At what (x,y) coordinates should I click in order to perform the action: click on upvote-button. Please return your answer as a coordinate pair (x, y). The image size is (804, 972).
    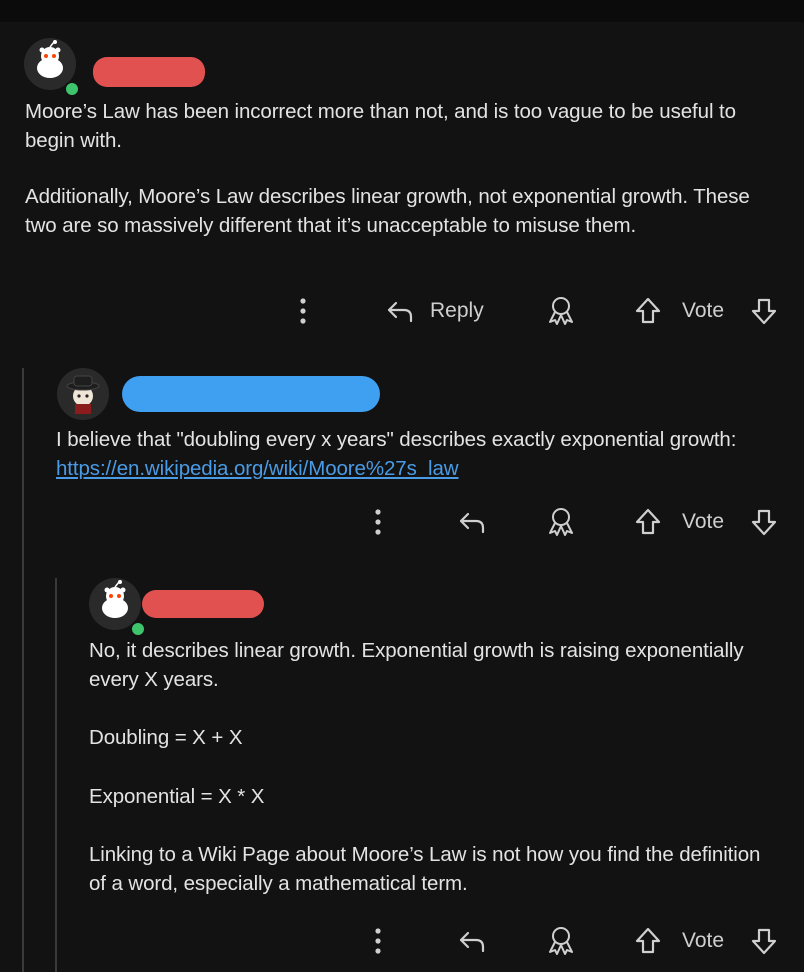
    Looking at the image, I should click on (648, 941).